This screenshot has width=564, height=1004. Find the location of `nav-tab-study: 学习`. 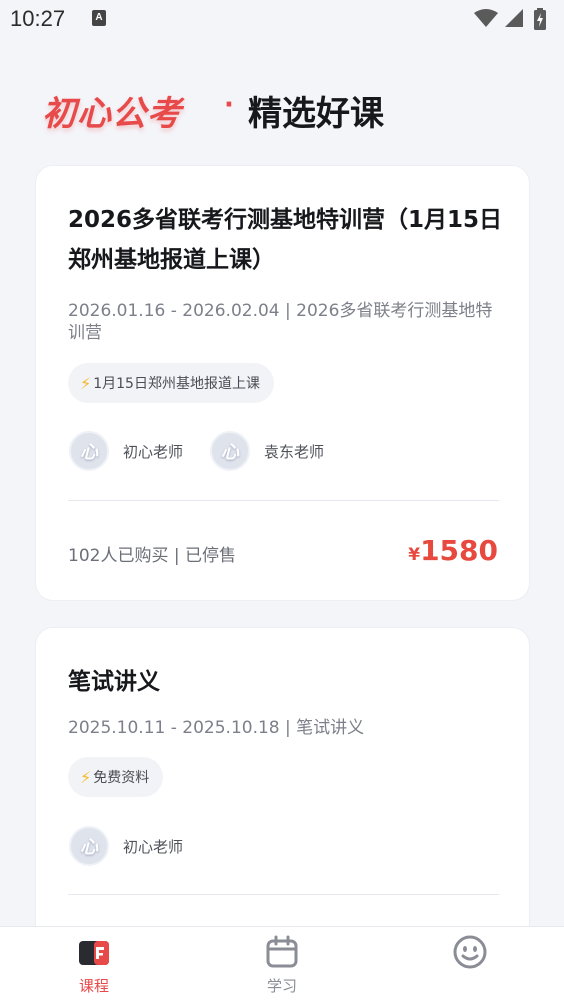

nav-tab-study: 学习 is located at coordinates (282, 965).